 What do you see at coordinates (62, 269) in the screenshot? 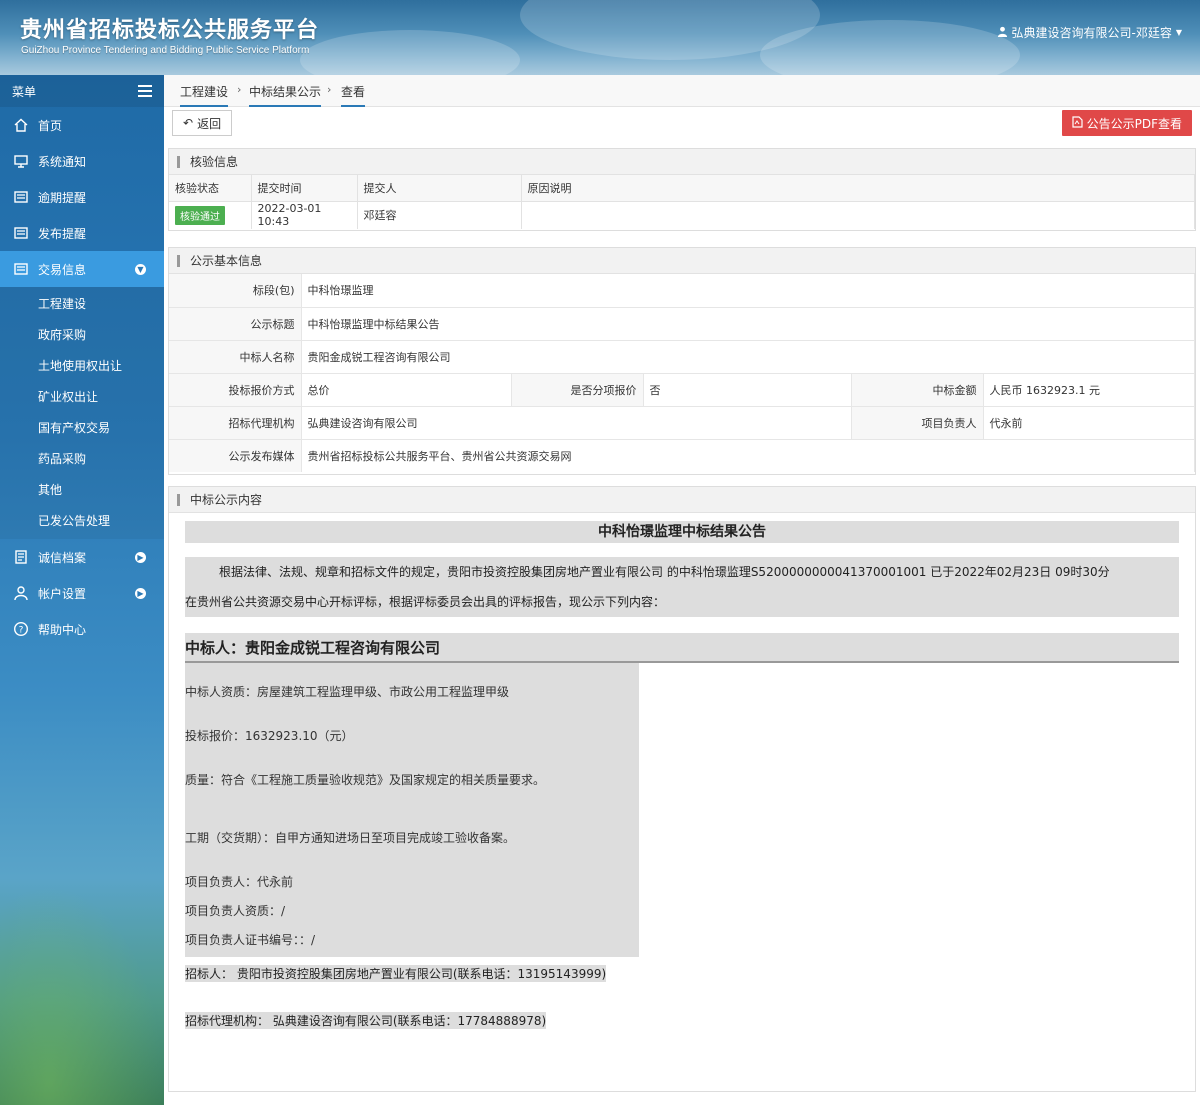
I see `sidebar-item-label: 交易信息` at bounding box center [62, 269].